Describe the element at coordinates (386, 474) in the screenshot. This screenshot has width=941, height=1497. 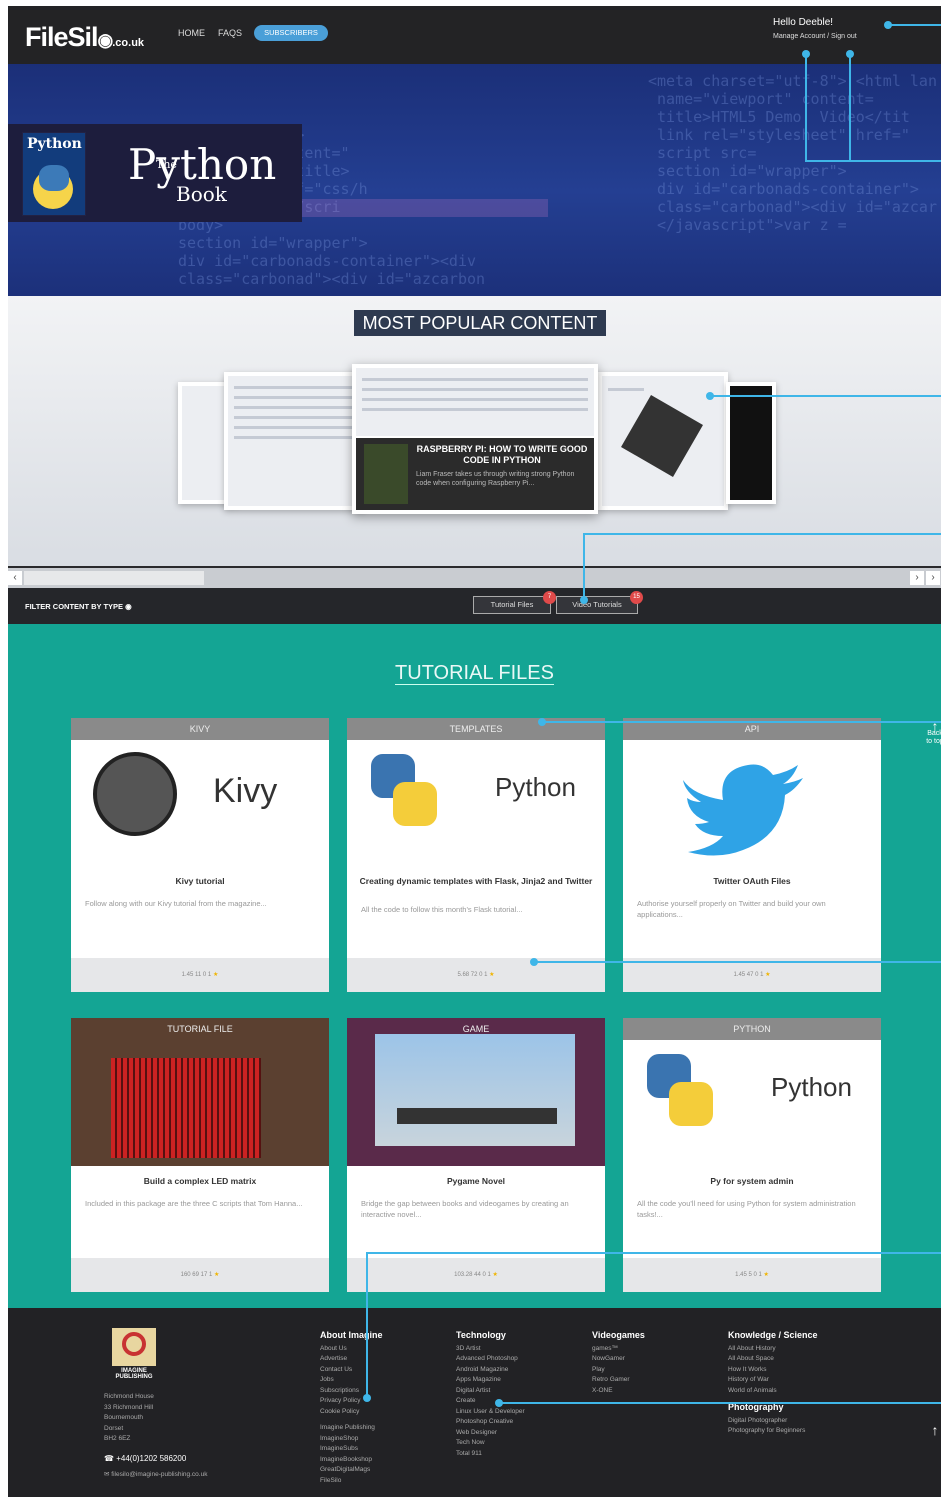
I see `featured-thumbnail` at that location.